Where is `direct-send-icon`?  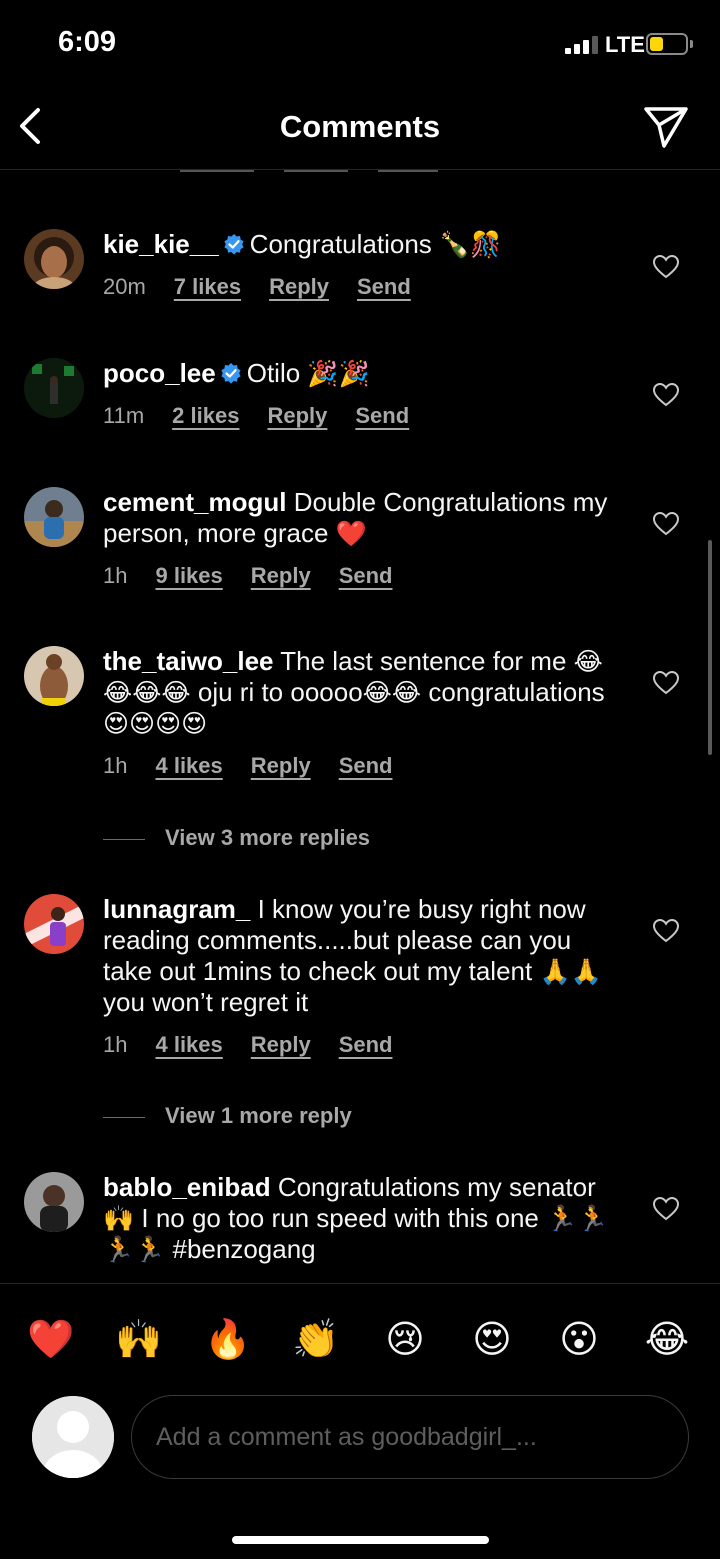
direct-send-icon is located at coordinates (666, 127).